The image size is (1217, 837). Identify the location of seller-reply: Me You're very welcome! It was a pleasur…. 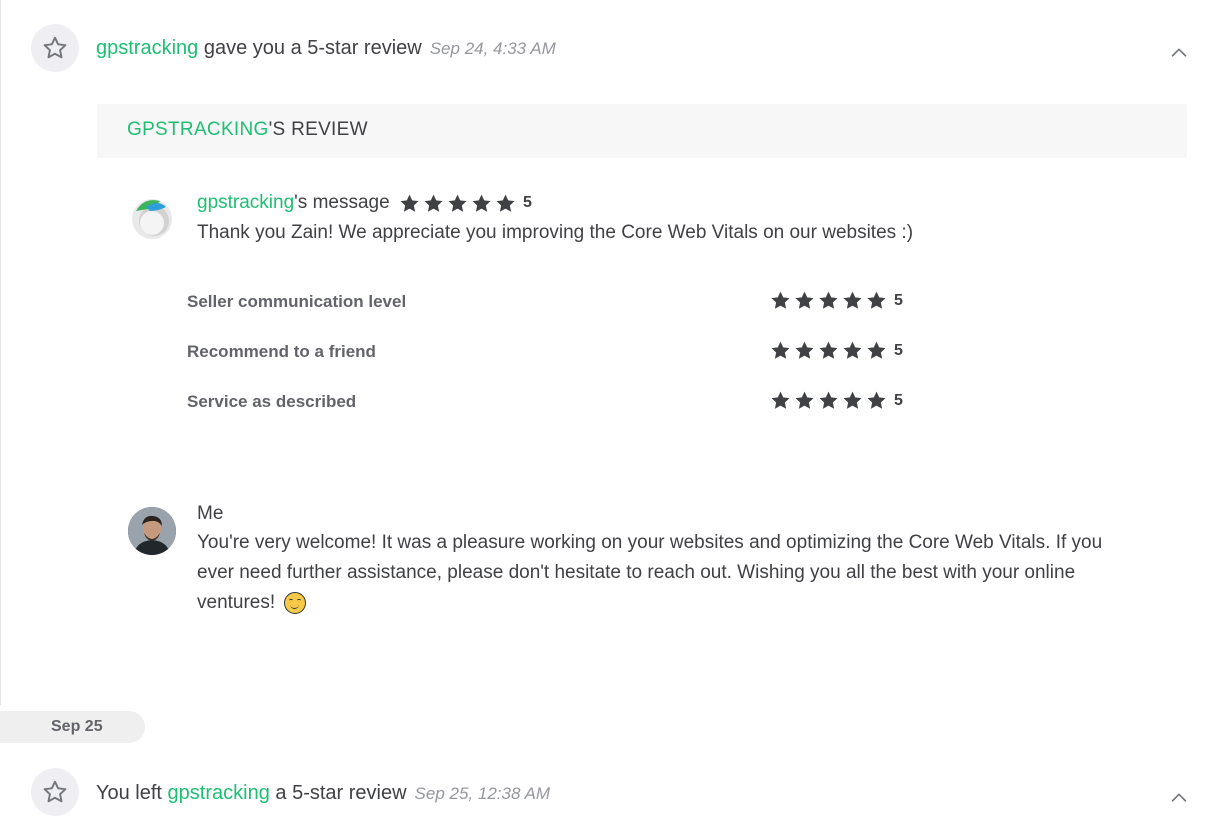
(672, 559).